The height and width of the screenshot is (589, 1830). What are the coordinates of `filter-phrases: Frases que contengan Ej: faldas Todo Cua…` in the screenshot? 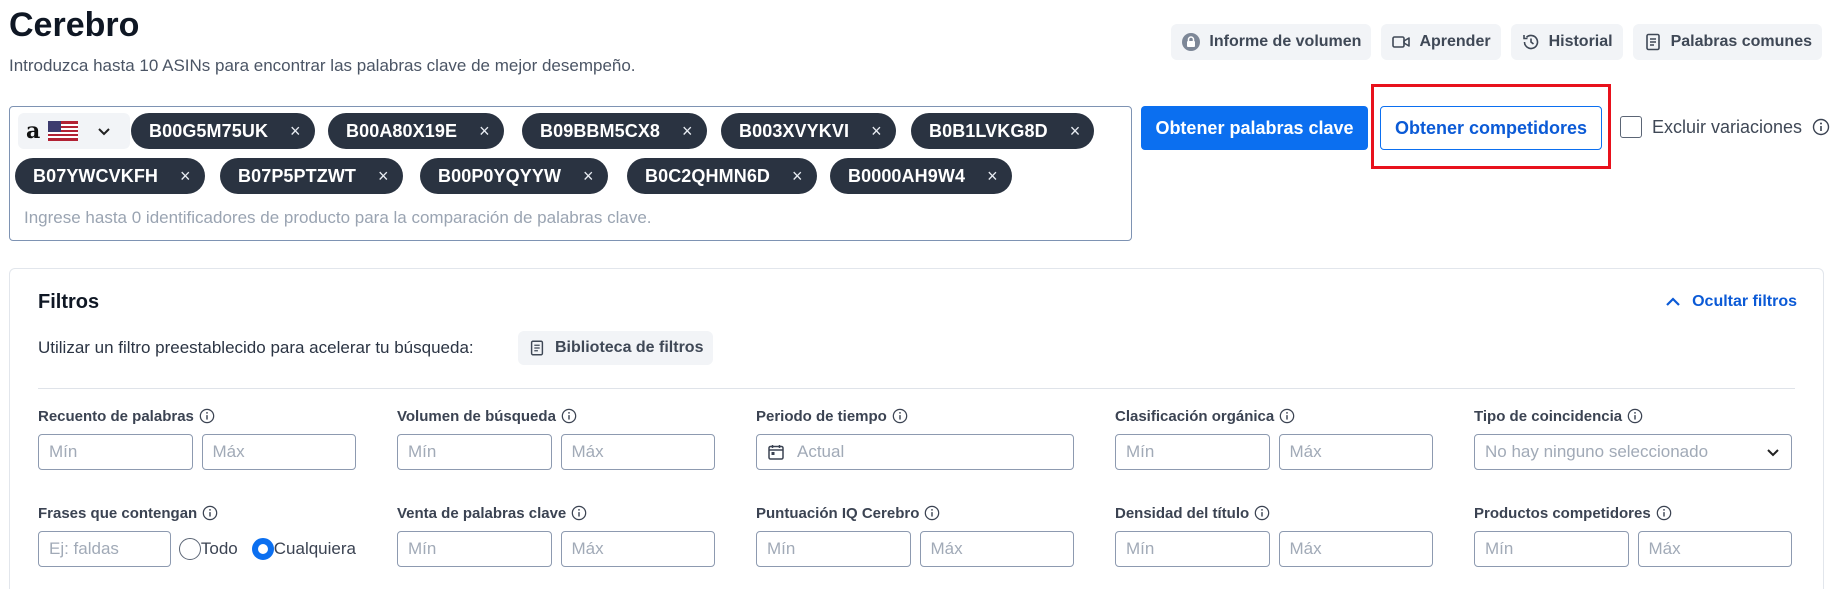 It's located at (197, 535).